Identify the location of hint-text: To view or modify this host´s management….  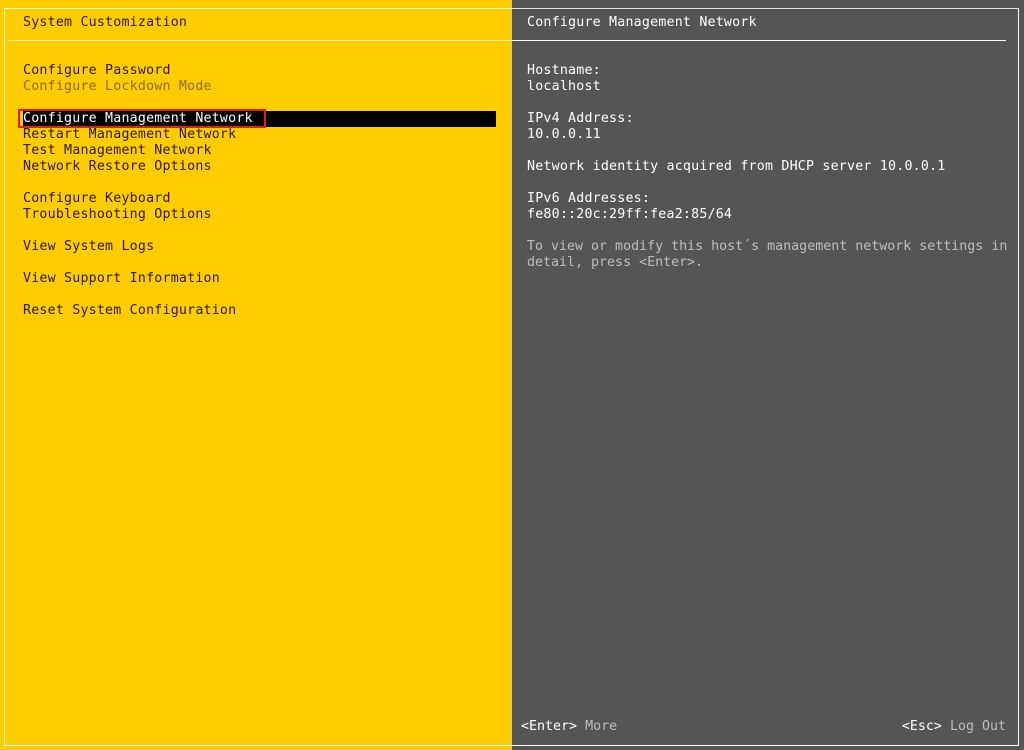
(767, 254).